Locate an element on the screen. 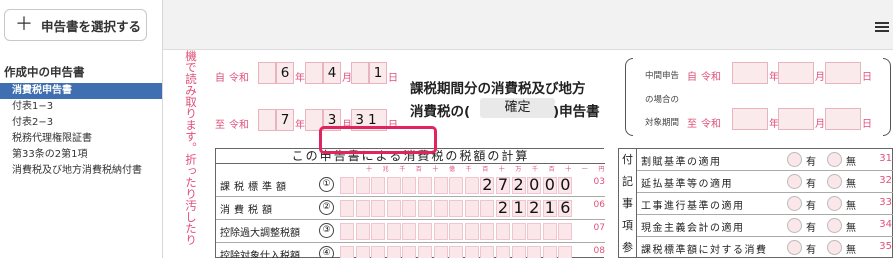  from-year-unit: 年 is located at coordinates (300, 78).